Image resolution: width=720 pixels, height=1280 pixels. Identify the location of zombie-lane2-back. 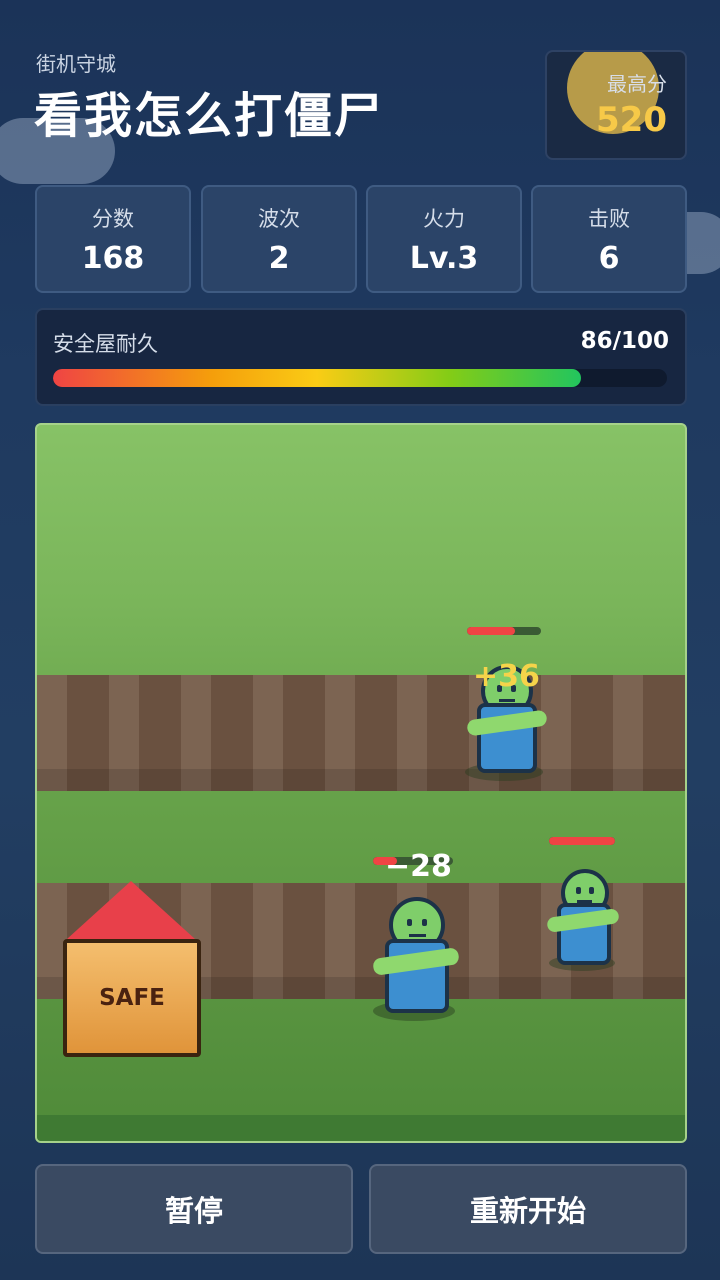
(591, 905).